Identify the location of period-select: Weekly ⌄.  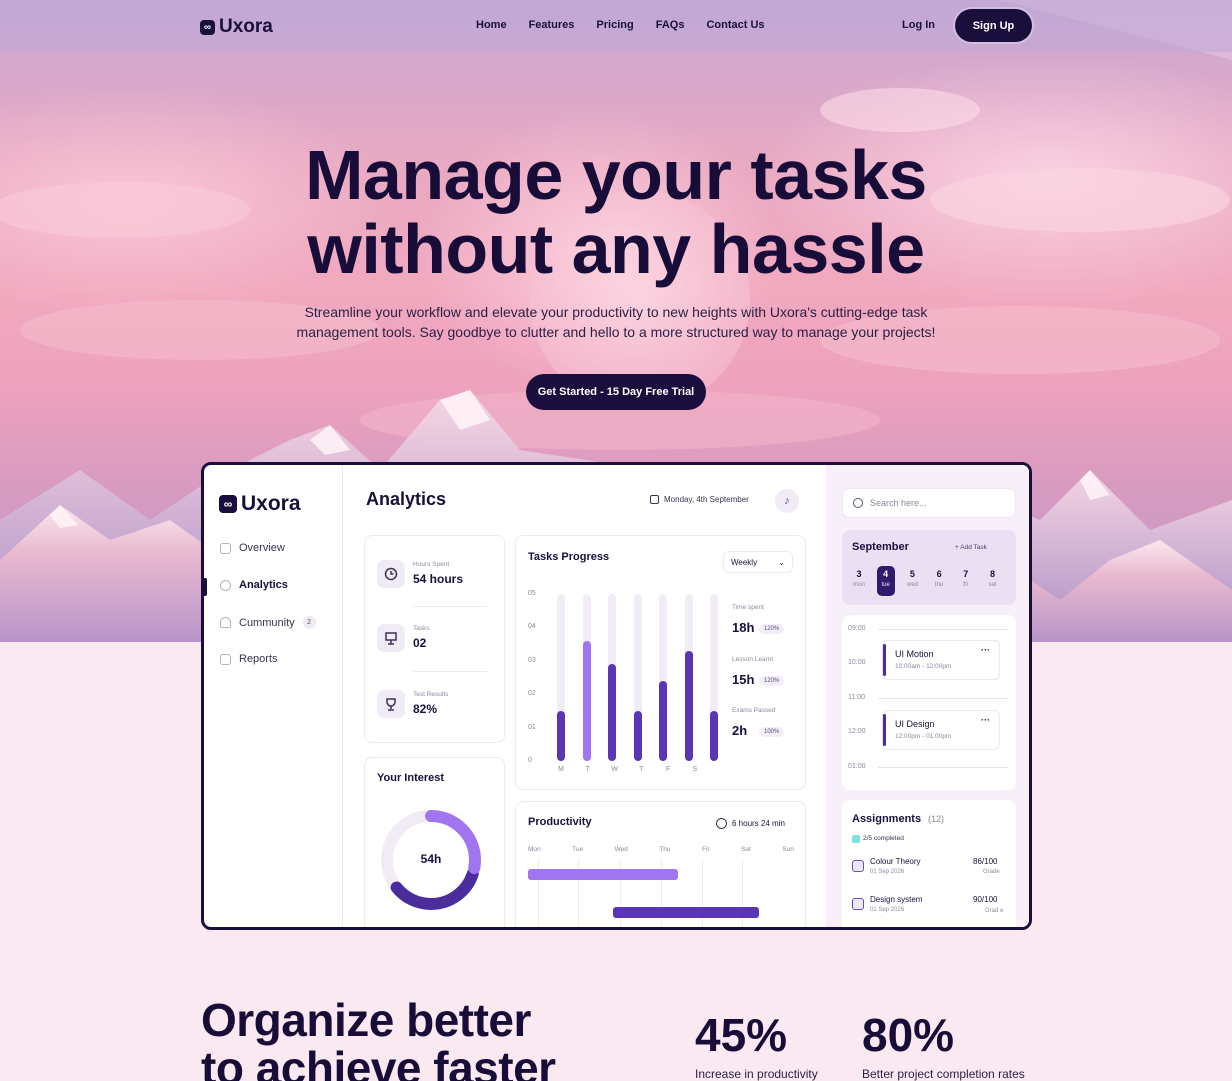
(758, 562).